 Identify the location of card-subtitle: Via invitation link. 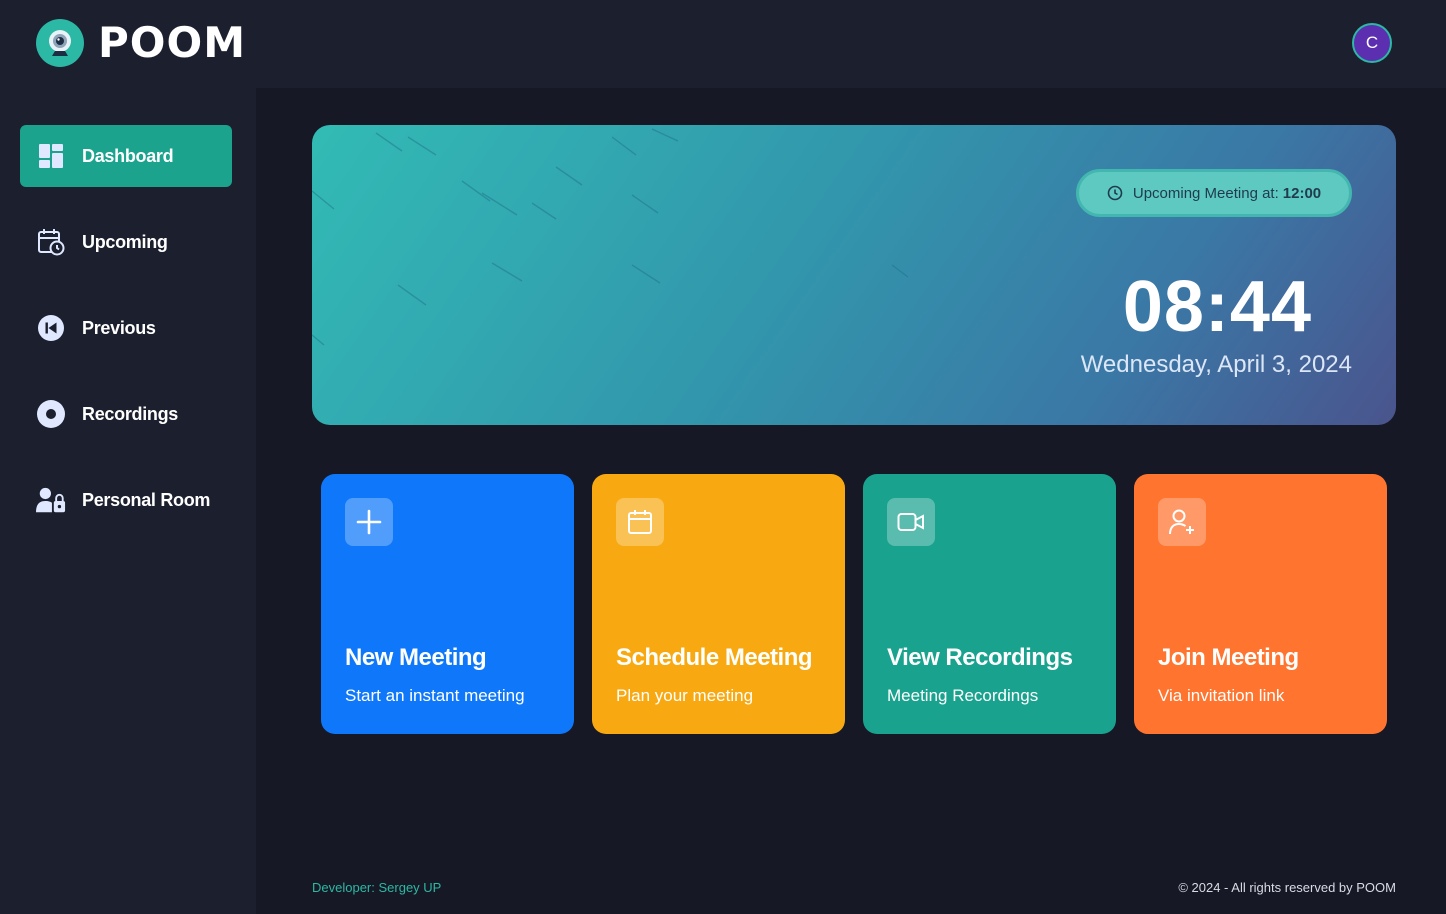
(1221, 695).